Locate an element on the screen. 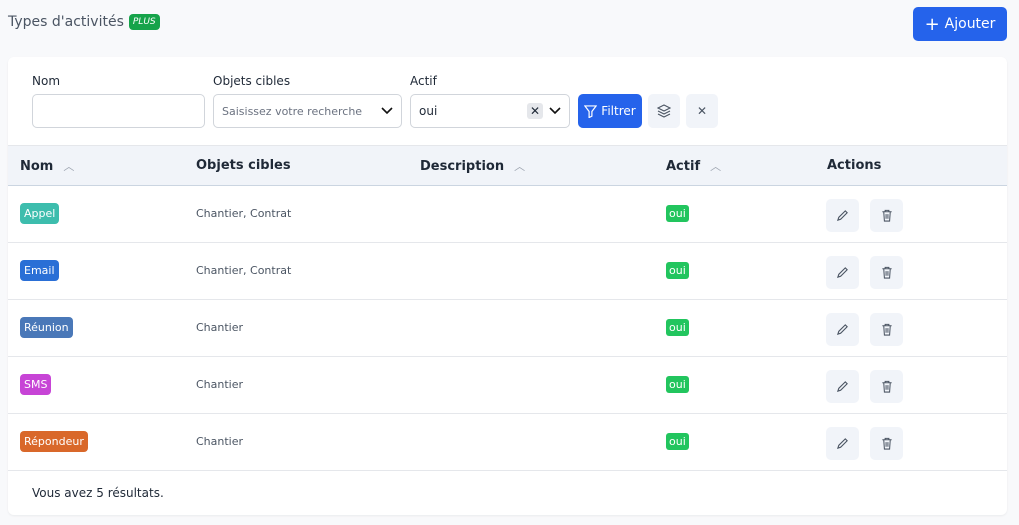 The height and width of the screenshot is (525, 1019). type-badge: Répondeur is located at coordinates (54, 441).